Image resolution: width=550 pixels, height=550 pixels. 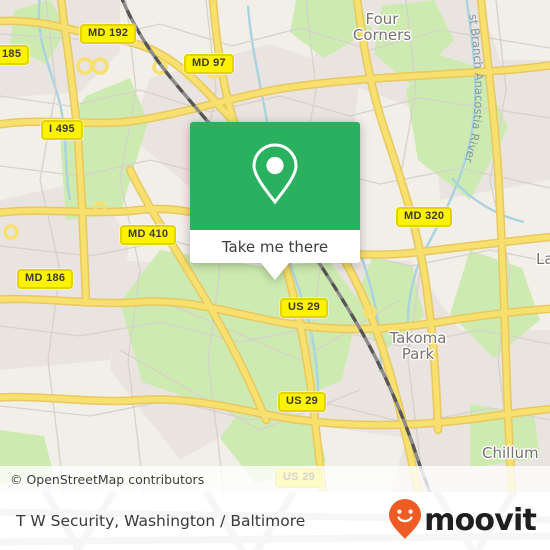 What do you see at coordinates (275, 479) in the screenshot?
I see `osm-attribution: © OpenStreetMap contributors` at bounding box center [275, 479].